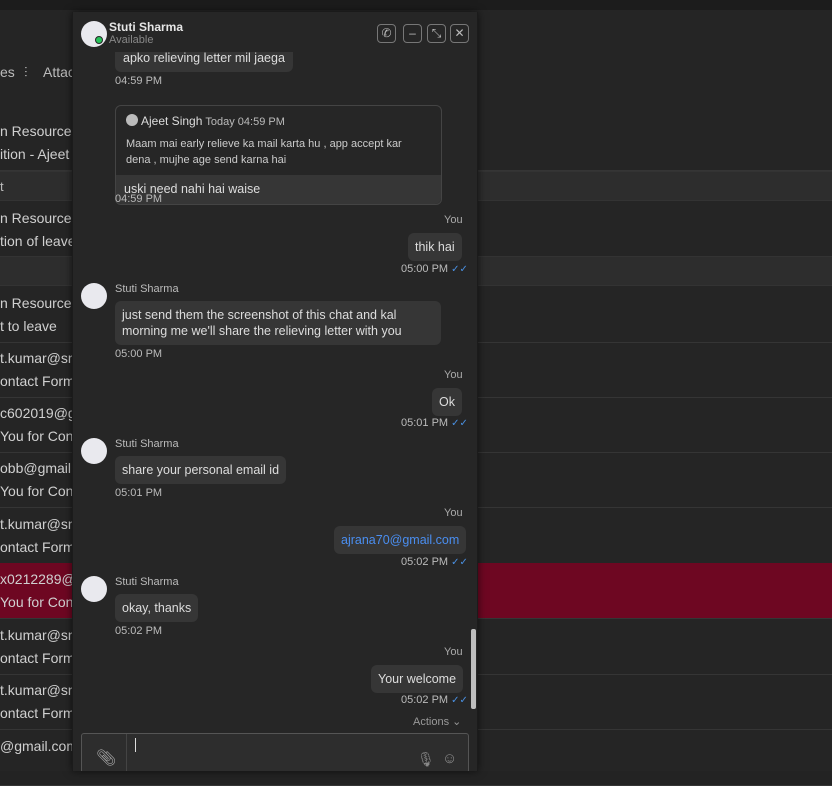 The width and height of the screenshot is (832, 786). What do you see at coordinates (42, 579) in the screenshot?
I see `mail-row-subject: x0212289@g` at bounding box center [42, 579].